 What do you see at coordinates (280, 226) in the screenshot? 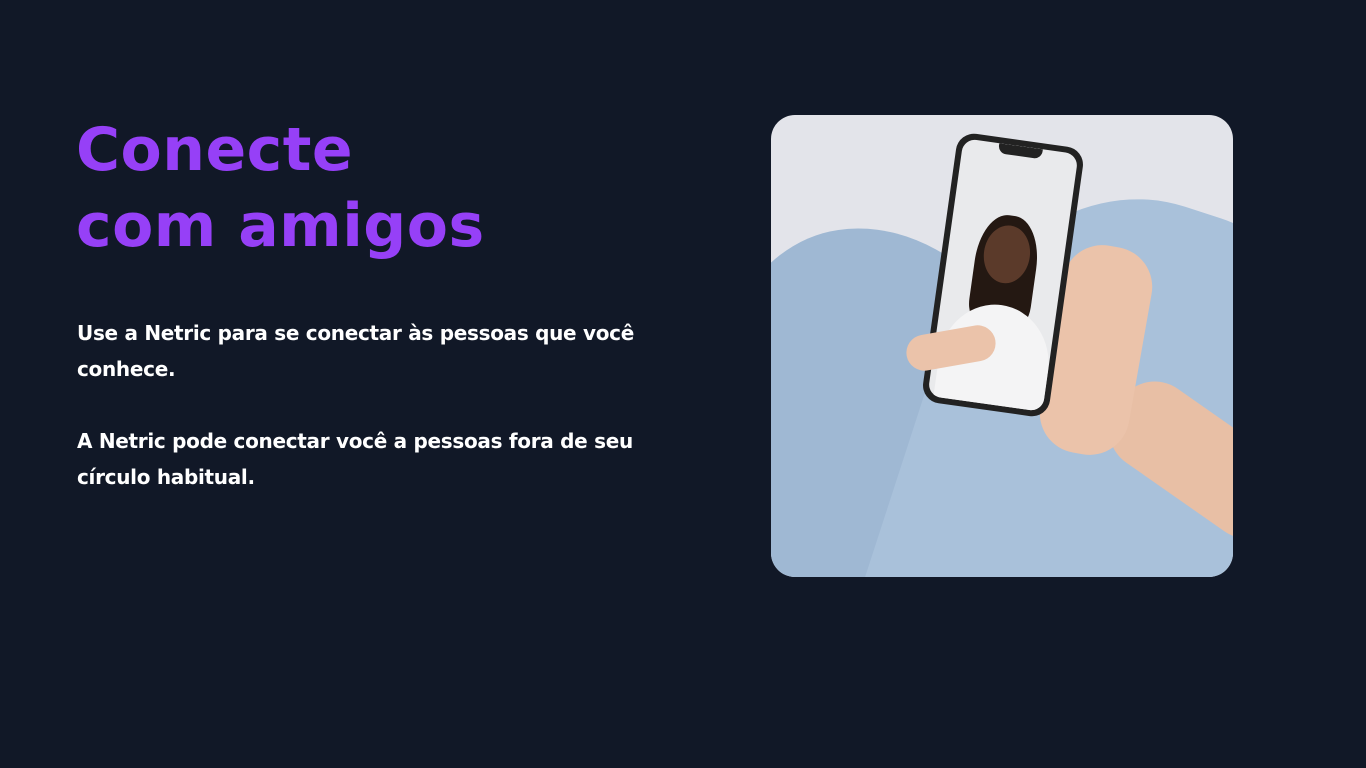
I see `title-line-2: com amigos` at bounding box center [280, 226].